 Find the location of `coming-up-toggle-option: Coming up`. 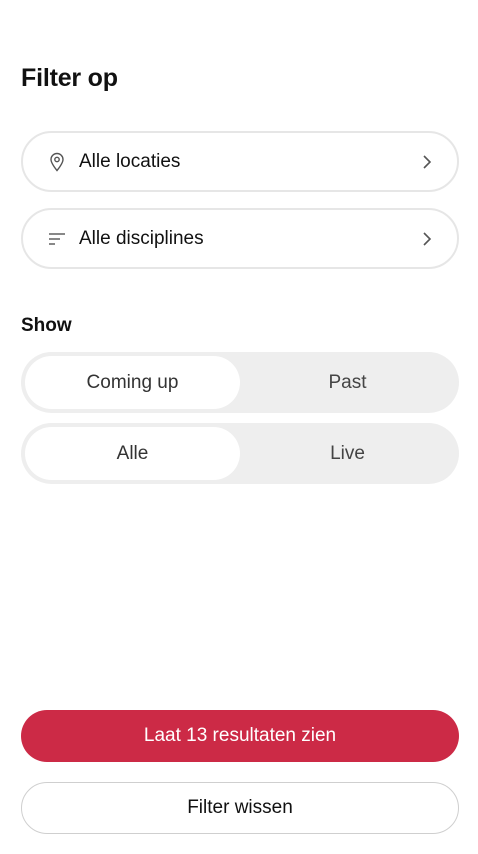

coming-up-toggle-option: Coming up is located at coordinates (132, 382).